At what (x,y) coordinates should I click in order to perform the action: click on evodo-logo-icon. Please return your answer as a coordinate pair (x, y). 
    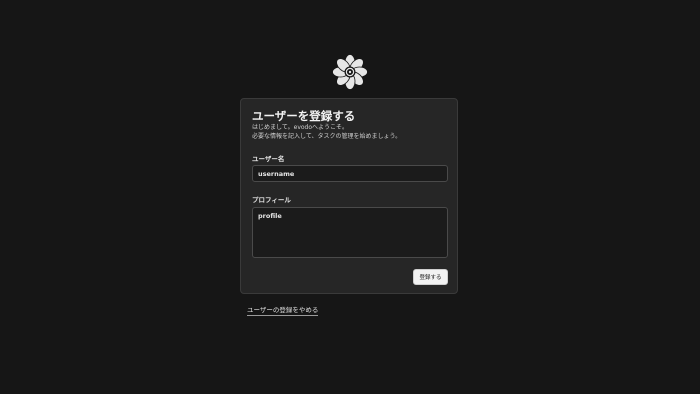
    Looking at the image, I should click on (350, 72).